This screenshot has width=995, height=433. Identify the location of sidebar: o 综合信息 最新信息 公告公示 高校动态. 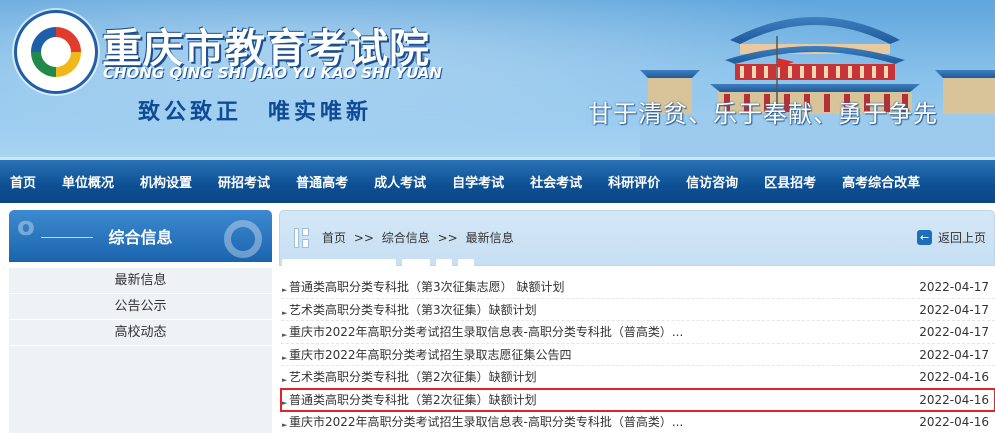
(140, 321).